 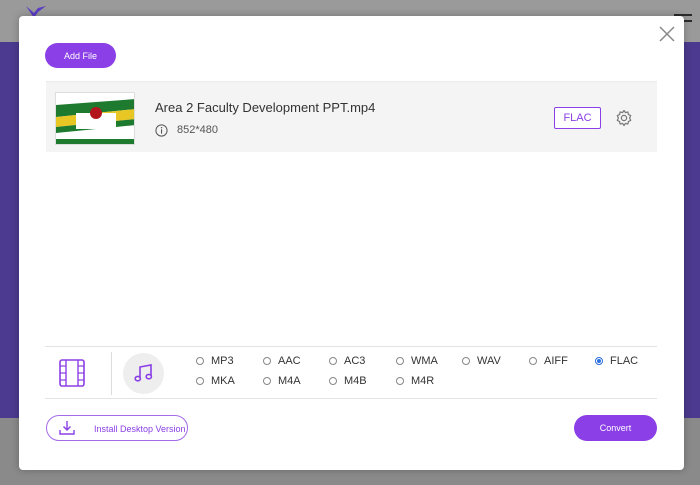 What do you see at coordinates (72, 373) in the screenshot?
I see `film-icon` at bounding box center [72, 373].